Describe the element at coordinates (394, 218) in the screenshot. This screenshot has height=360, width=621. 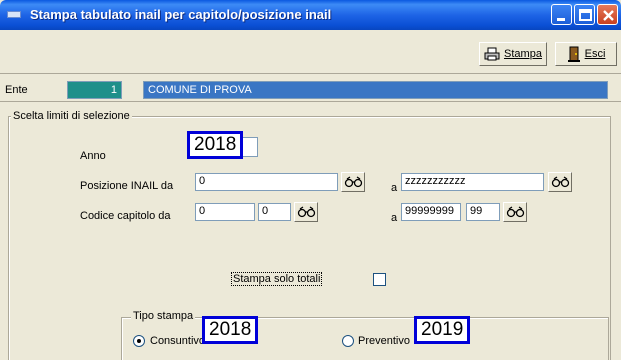
I see `codice-to-label: a` at that location.